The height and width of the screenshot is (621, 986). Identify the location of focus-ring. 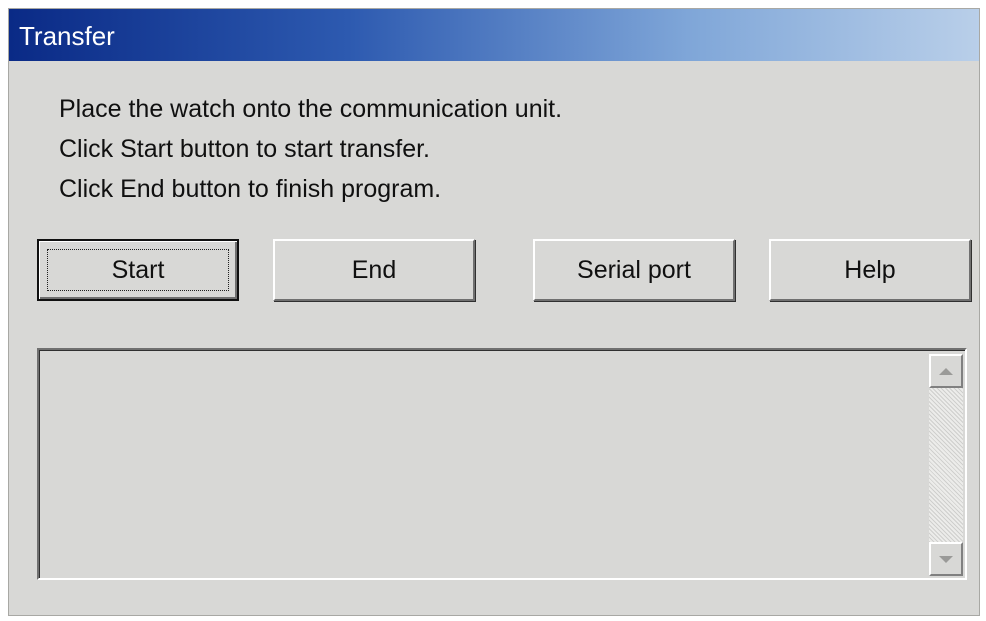
(138, 270).